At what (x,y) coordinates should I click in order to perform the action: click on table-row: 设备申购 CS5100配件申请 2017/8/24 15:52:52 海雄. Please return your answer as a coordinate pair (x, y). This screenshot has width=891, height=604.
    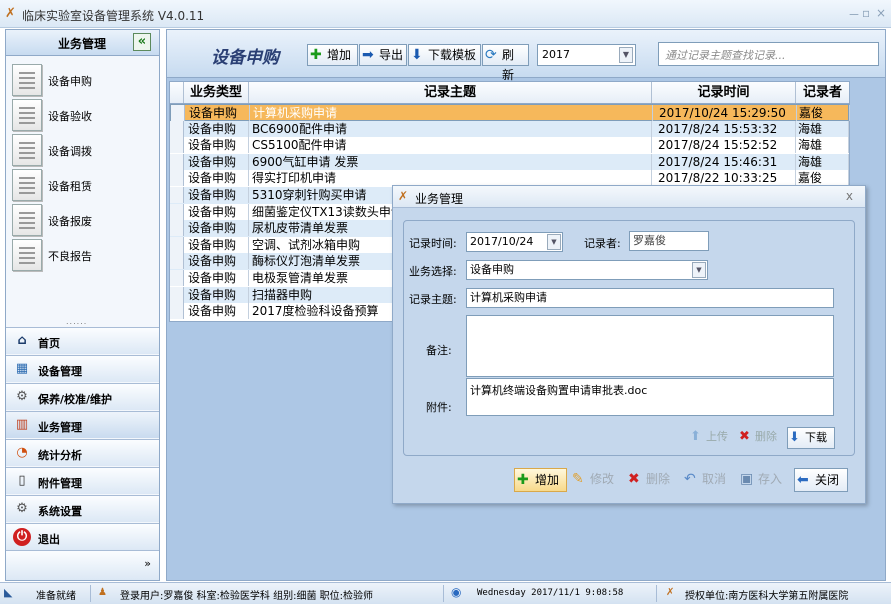
    Looking at the image, I should click on (509, 145).